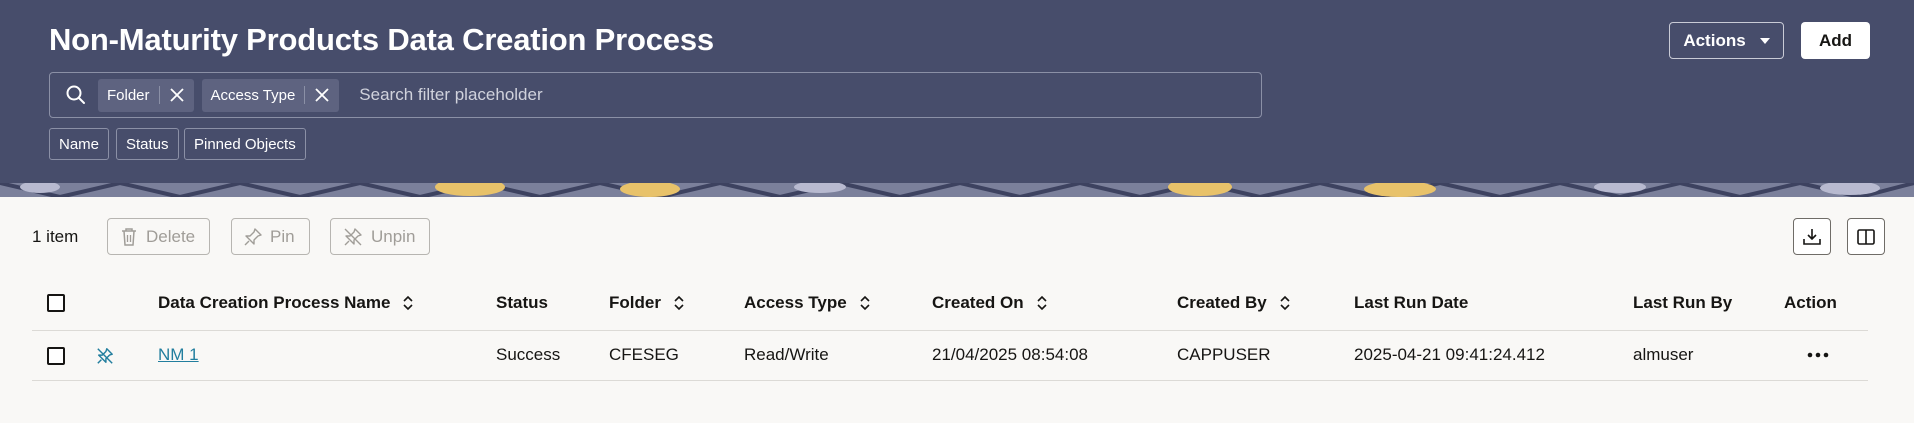 The width and height of the screenshot is (1914, 423). I want to click on caret-down-icon, so click(1764, 40).